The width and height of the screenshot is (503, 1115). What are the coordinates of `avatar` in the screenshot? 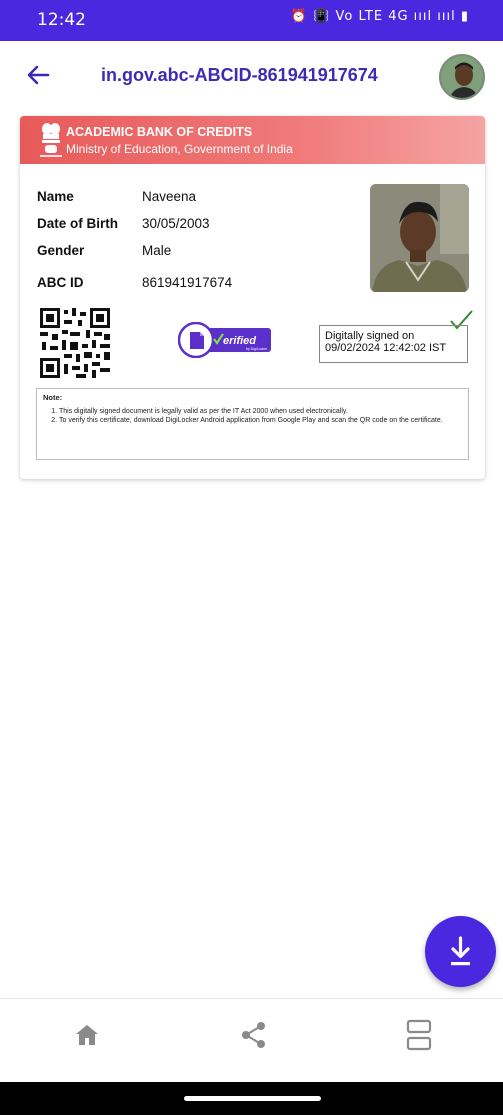 It's located at (462, 77).